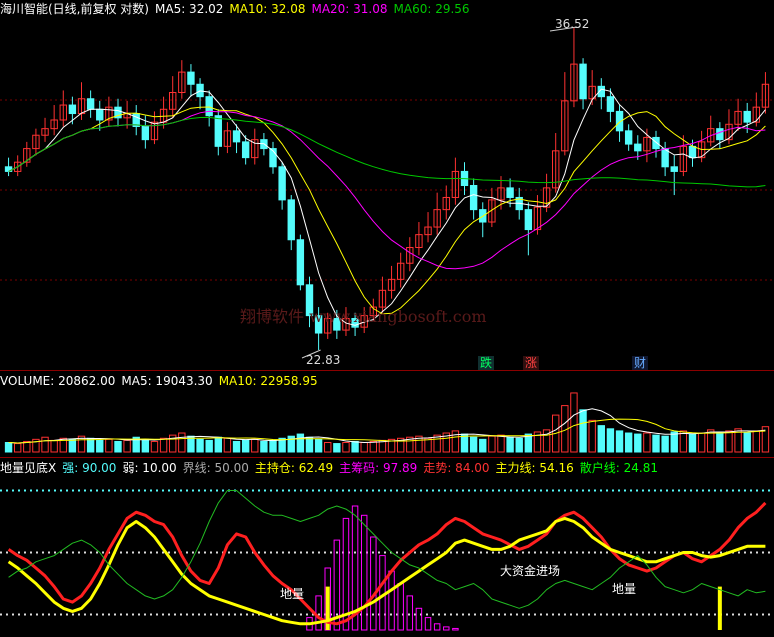 This screenshot has width=774, height=637. Describe the element at coordinates (292, 594) in the screenshot. I see `diliang-label-1: 地量` at that location.